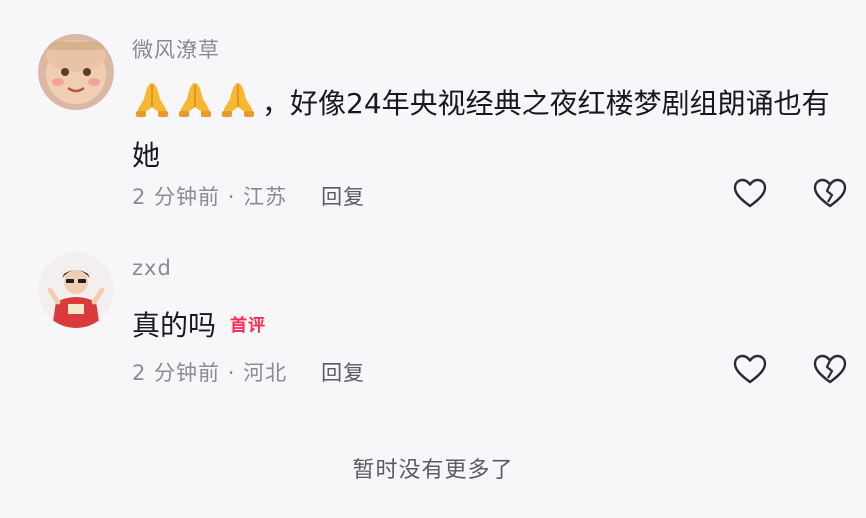 This screenshot has width=866, height=518. What do you see at coordinates (174, 325) in the screenshot?
I see `comment-body: 真的吗` at bounding box center [174, 325].